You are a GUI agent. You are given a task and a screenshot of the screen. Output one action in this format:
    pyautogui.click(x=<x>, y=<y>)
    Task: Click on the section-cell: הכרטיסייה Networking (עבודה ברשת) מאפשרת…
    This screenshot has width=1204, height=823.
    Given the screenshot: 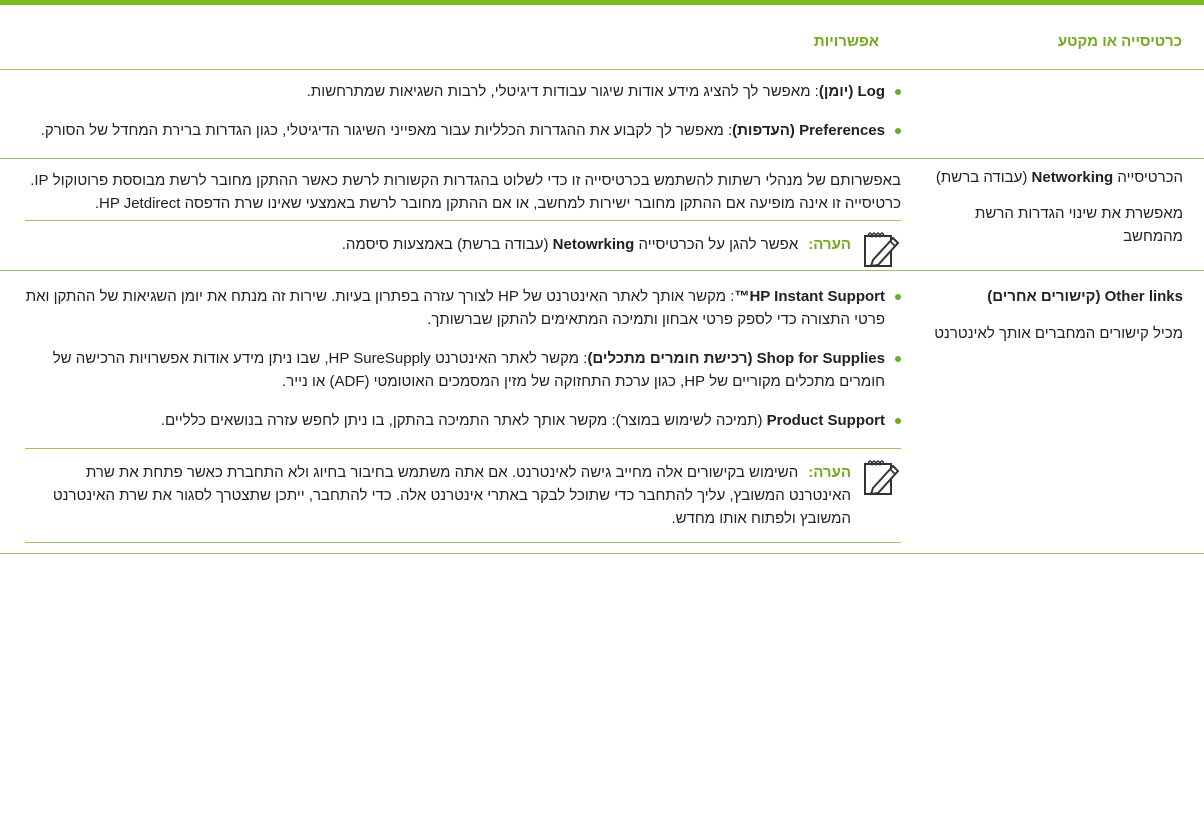 What is the action you would take?
    pyautogui.click(x=1052, y=214)
    